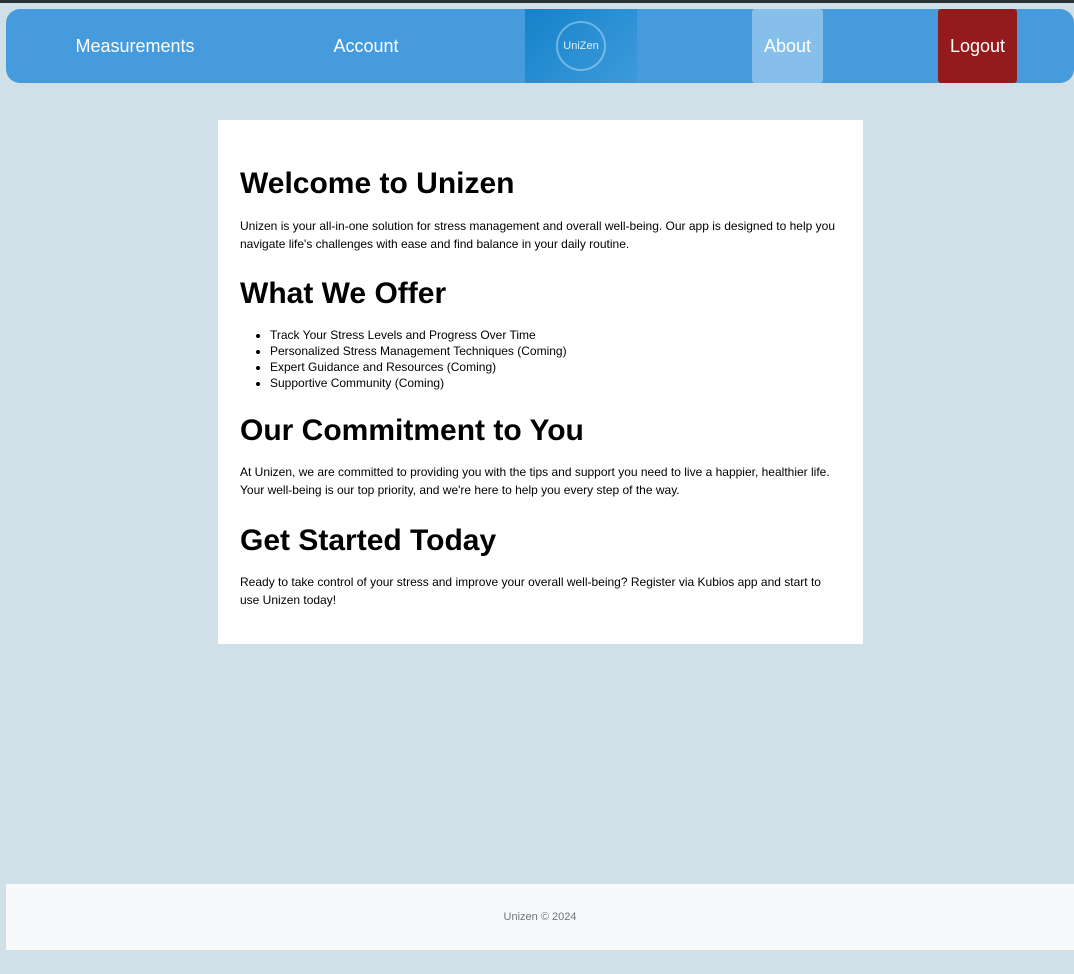 Image resolution: width=1074 pixels, height=974 pixels. Describe the element at coordinates (418, 383) in the screenshot. I see `list-item: Supportive Community (Coming)` at that location.